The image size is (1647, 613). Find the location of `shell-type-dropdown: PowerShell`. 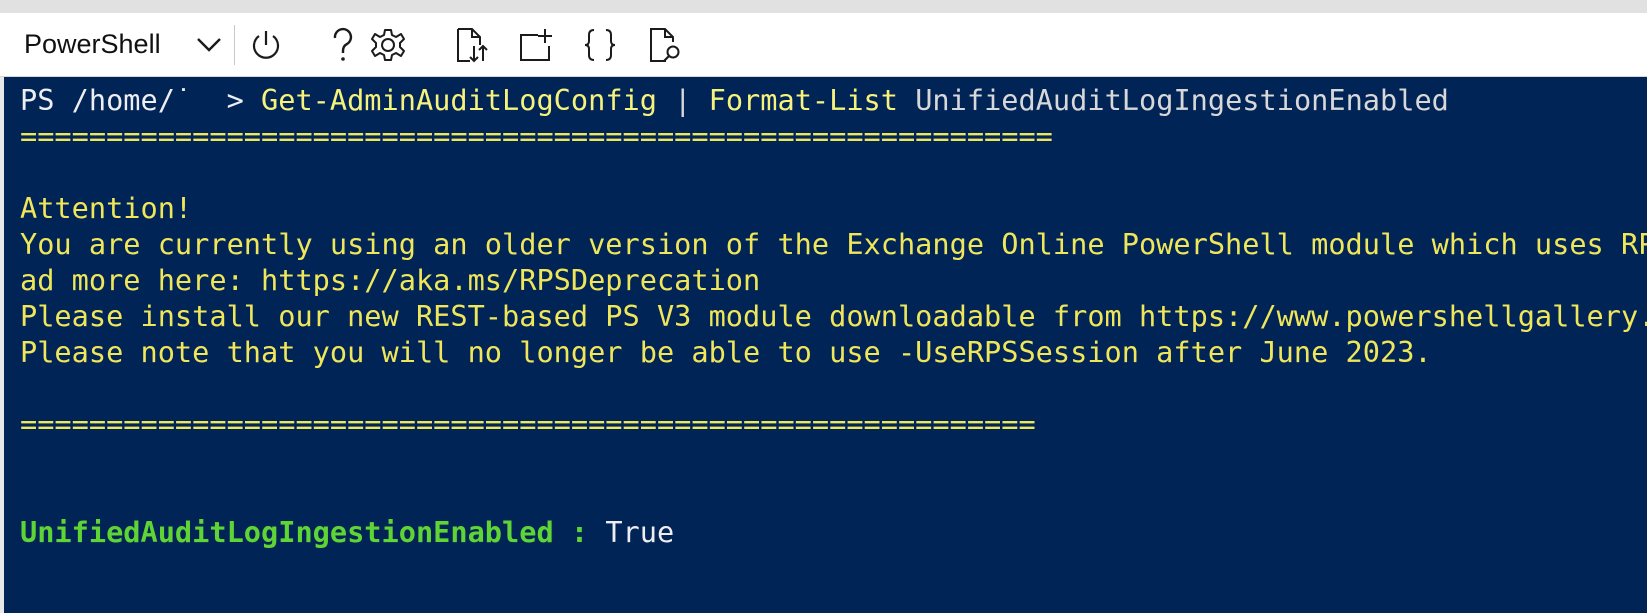

shell-type-dropdown: PowerShell is located at coordinates (118, 44).